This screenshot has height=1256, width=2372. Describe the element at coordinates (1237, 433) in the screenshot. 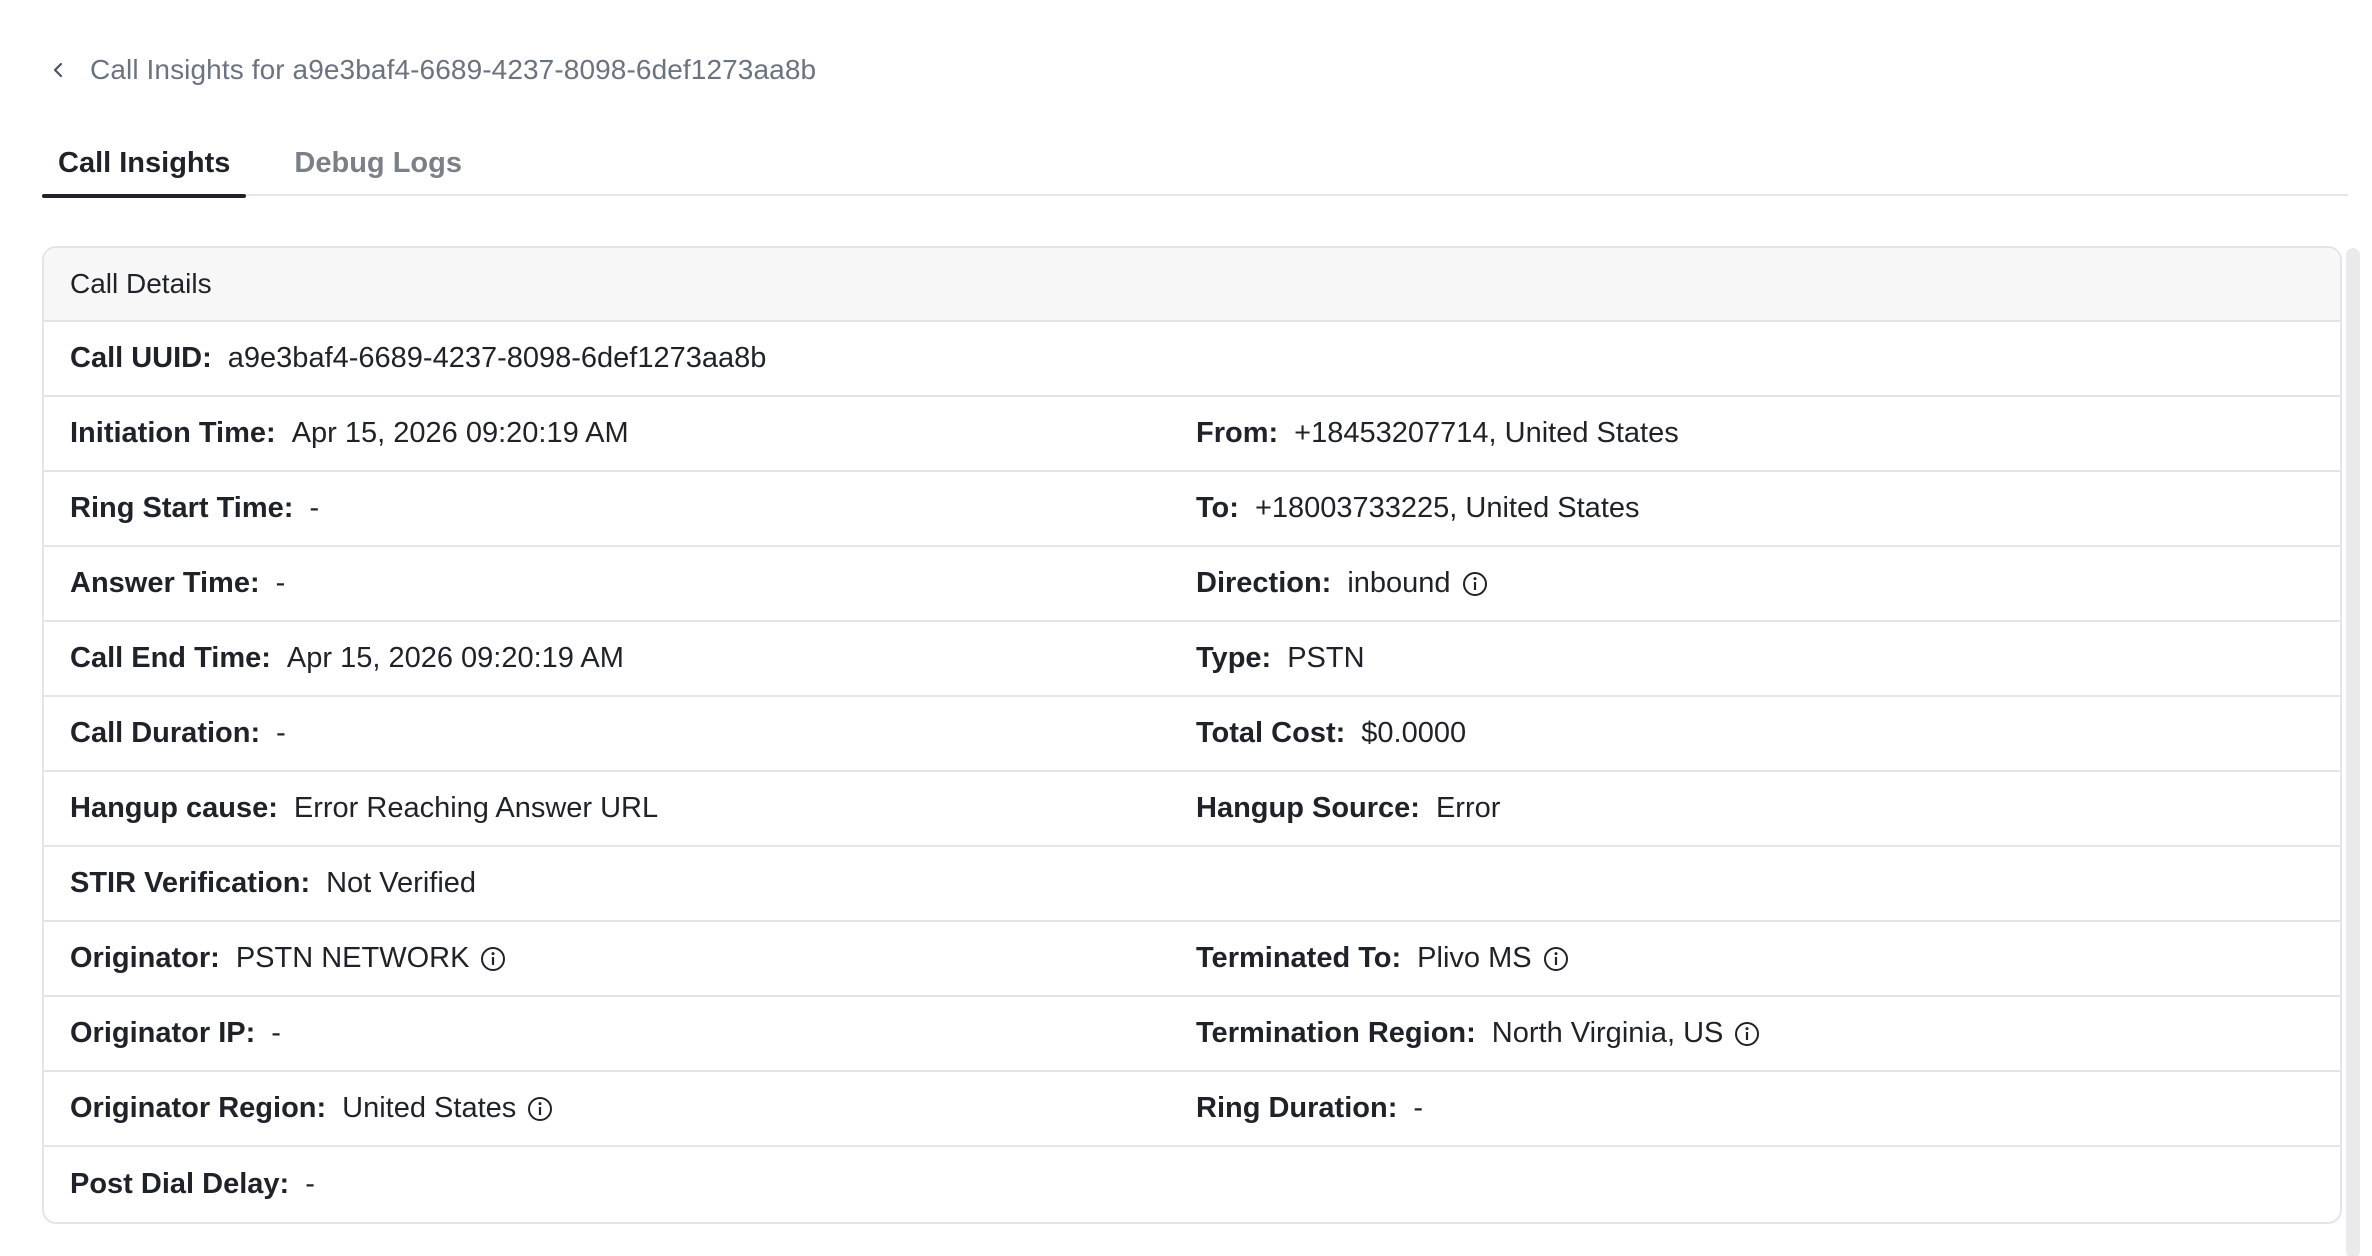

I see `field-label: From:` at that location.